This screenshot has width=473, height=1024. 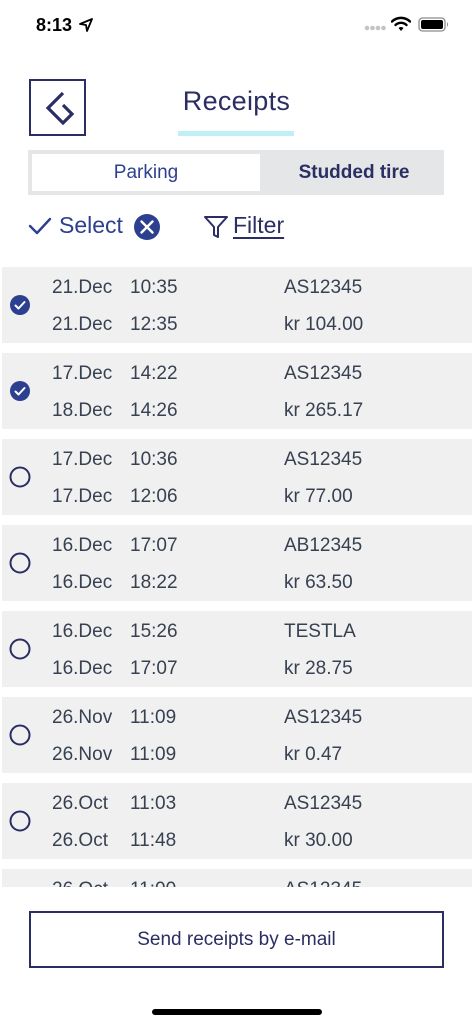 What do you see at coordinates (324, 410) in the screenshot?
I see `amount: kr 265.17` at bounding box center [324, 410].